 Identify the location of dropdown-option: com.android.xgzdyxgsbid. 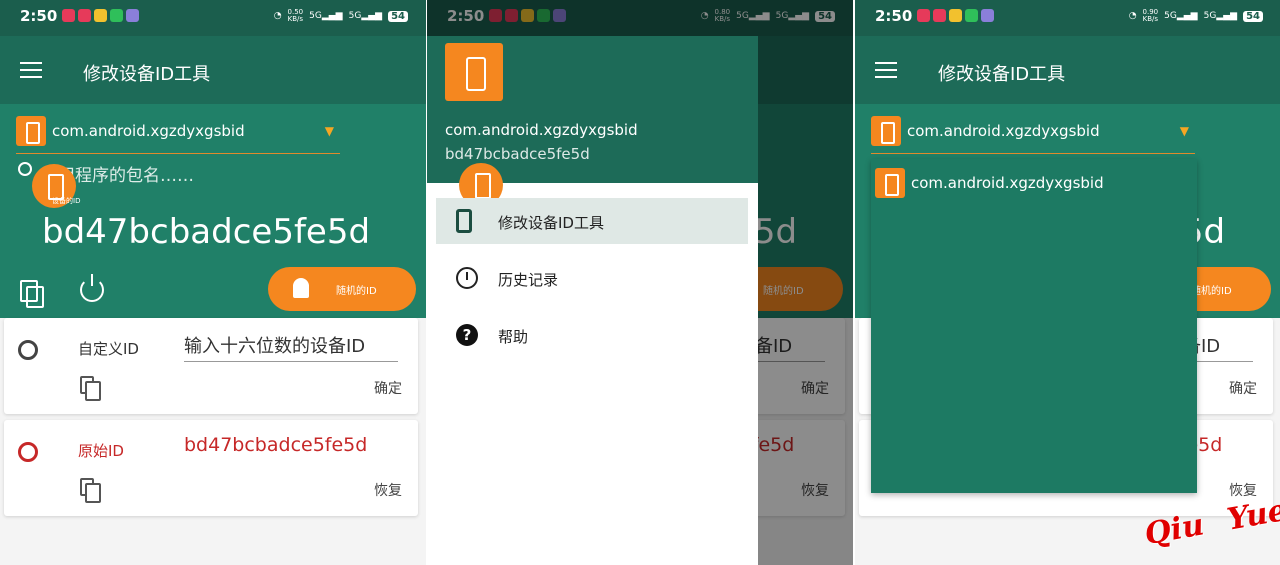
(1025, 183).